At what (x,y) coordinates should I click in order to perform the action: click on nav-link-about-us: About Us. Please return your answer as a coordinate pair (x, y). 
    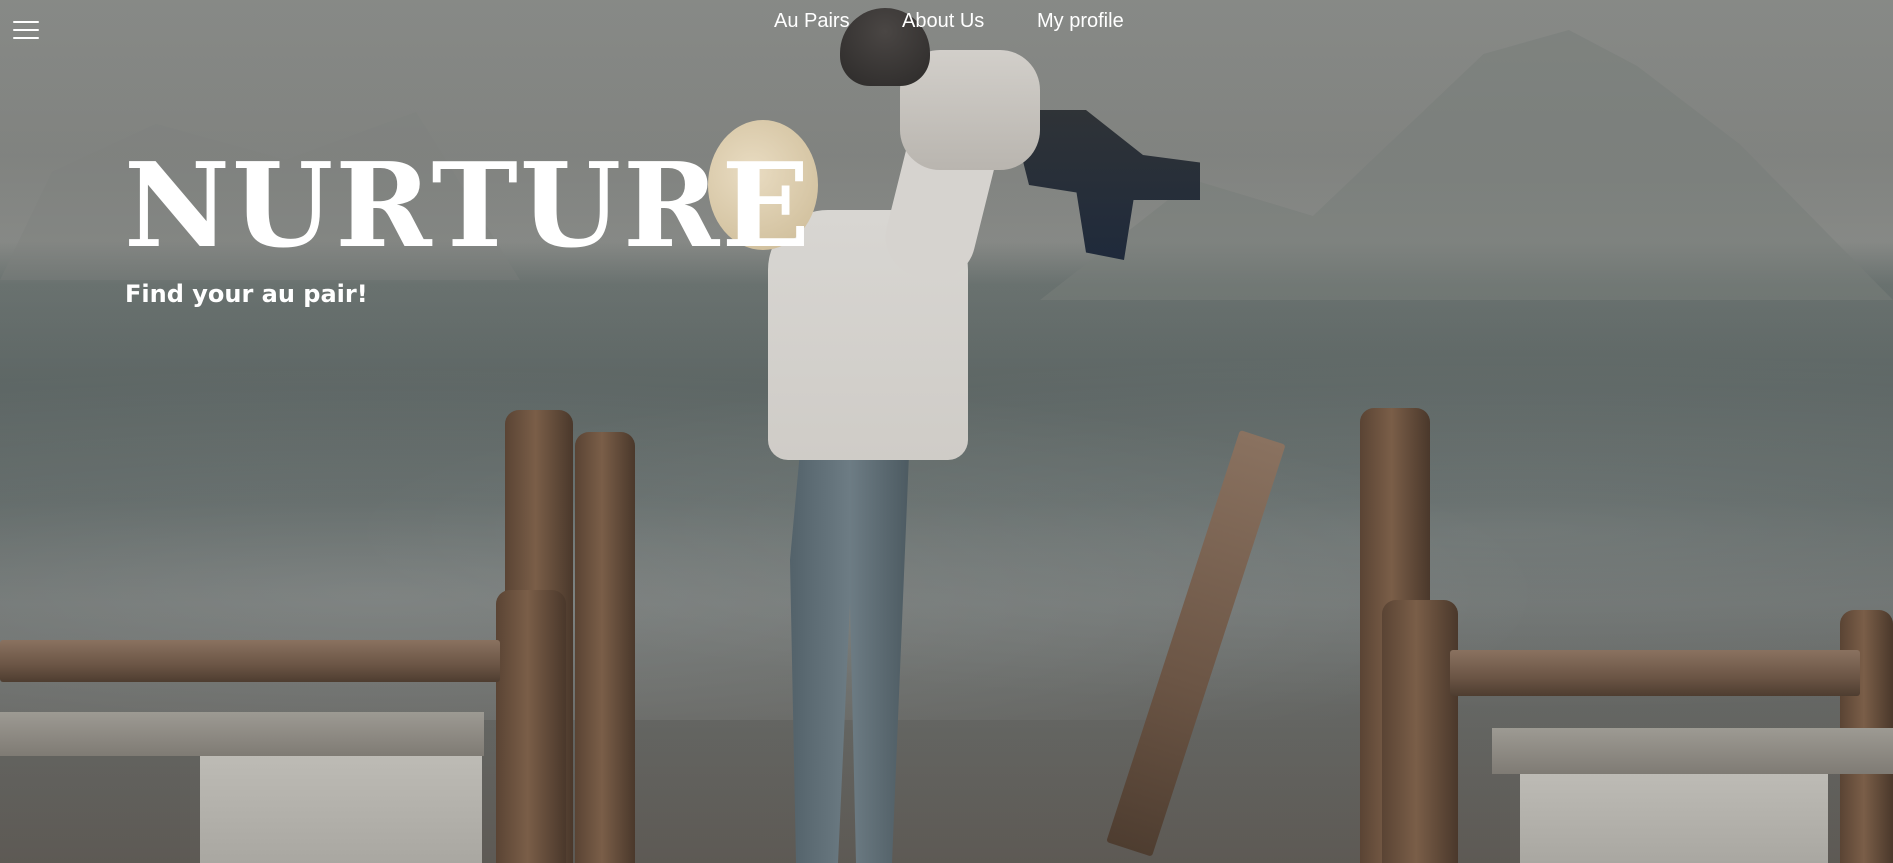
    Looking at the image, I should click on (943, 21).